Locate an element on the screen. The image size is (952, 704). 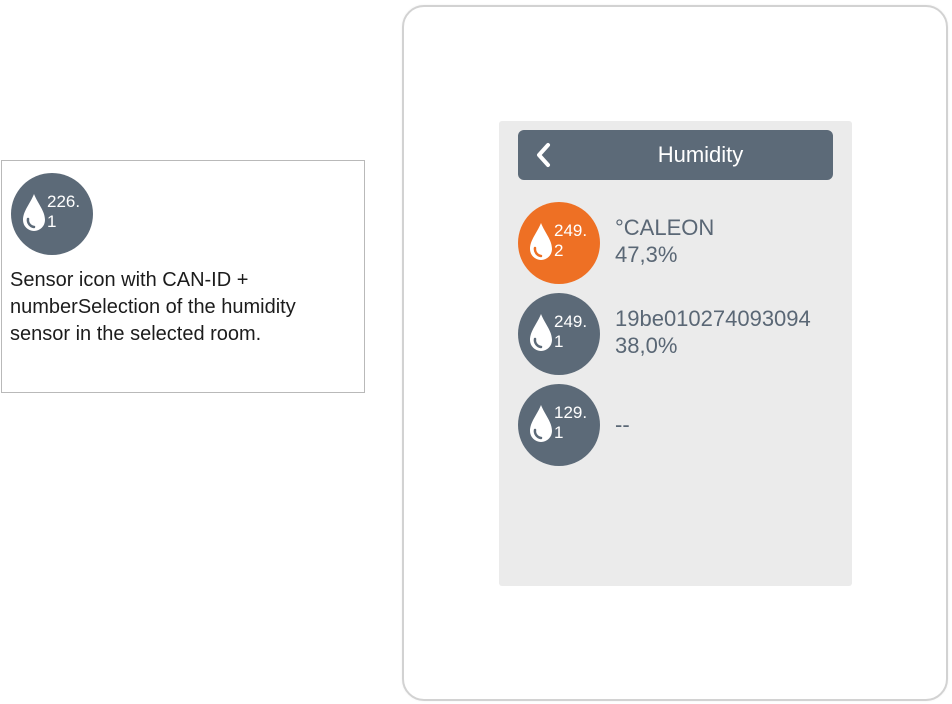
header-bar: Humidity is located at coordinates (675, 155).